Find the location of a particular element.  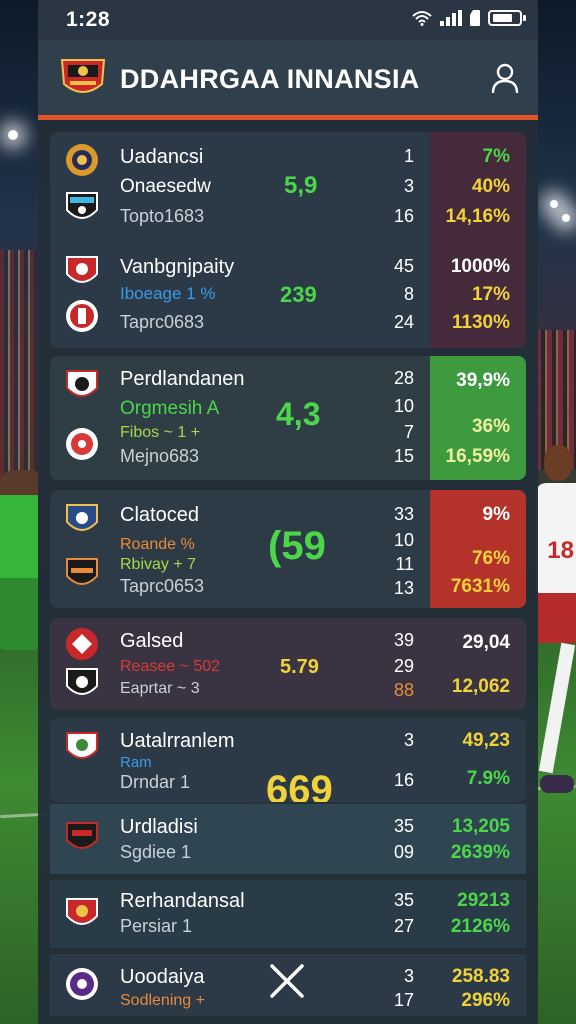

match-score: 4,3 is located at coordinates (298, 414).